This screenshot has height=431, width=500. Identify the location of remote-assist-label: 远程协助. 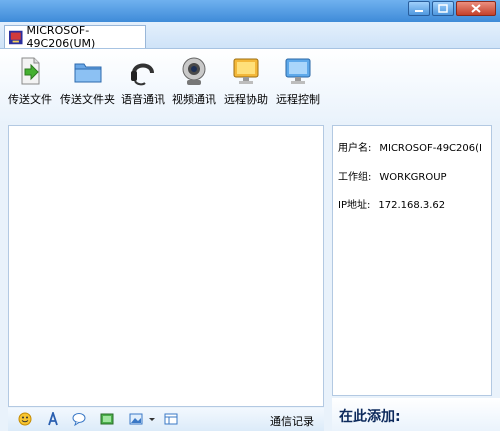
(246, 99).